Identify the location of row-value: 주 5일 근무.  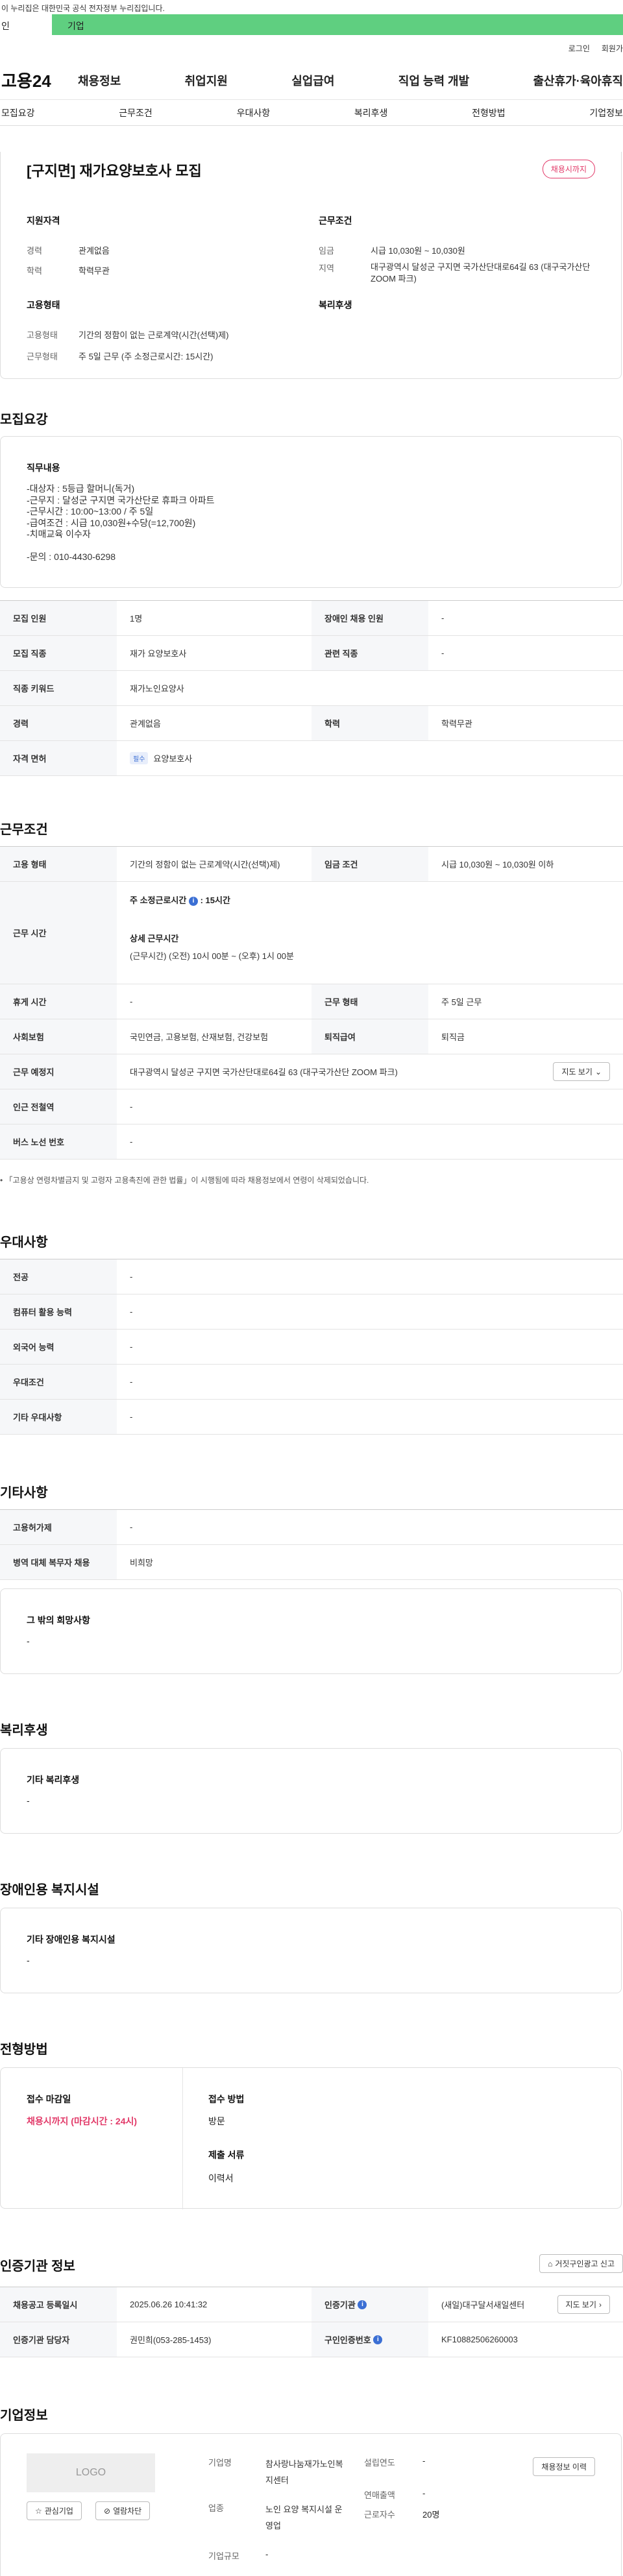
(461, 1002).